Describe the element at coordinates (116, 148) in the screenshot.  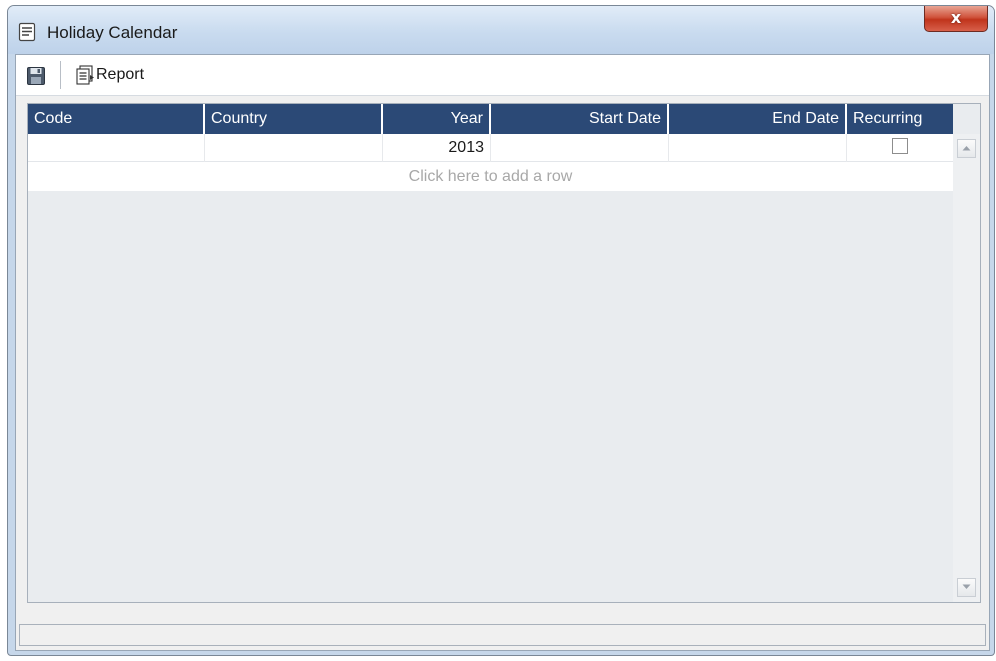
I see `cell-code` at that location.